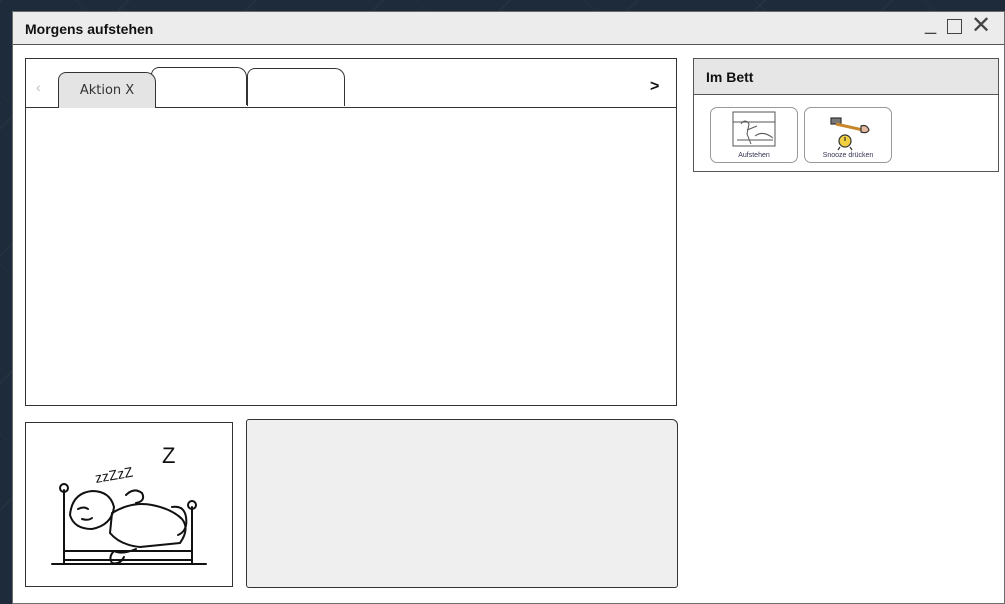 Image resolution: width=1005 pixels, height=604 pixels. I want to click on tab-aktion-x: Aktion X, so click(107, 90).